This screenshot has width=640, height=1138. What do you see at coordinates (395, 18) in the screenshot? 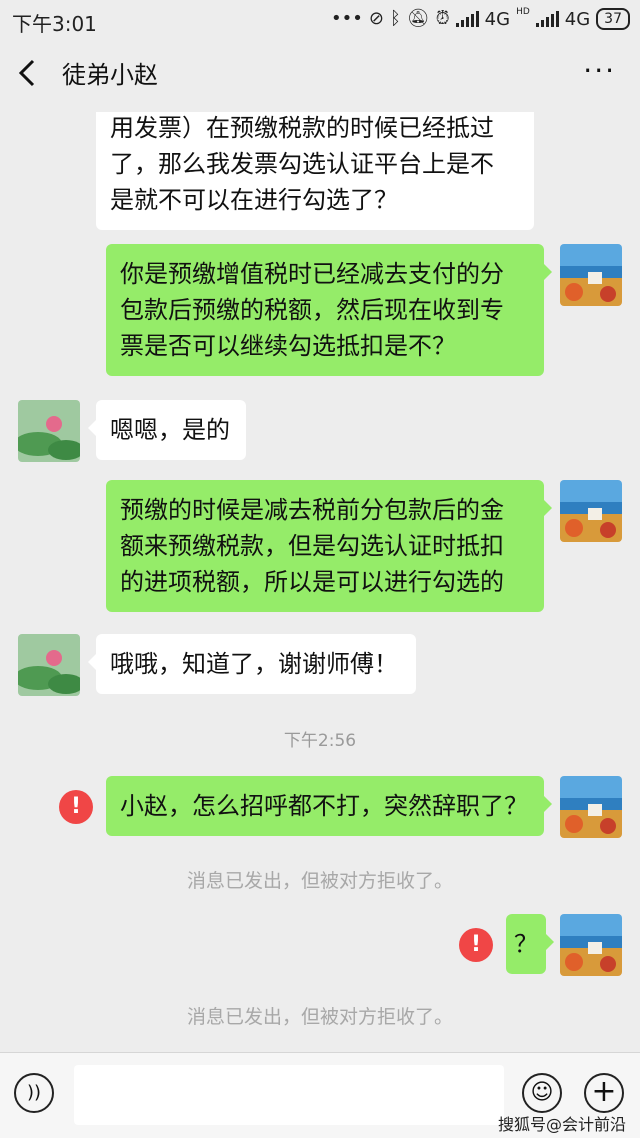
I see `bluetooth-icon: ᛒ` at bounding box center [395, 18].